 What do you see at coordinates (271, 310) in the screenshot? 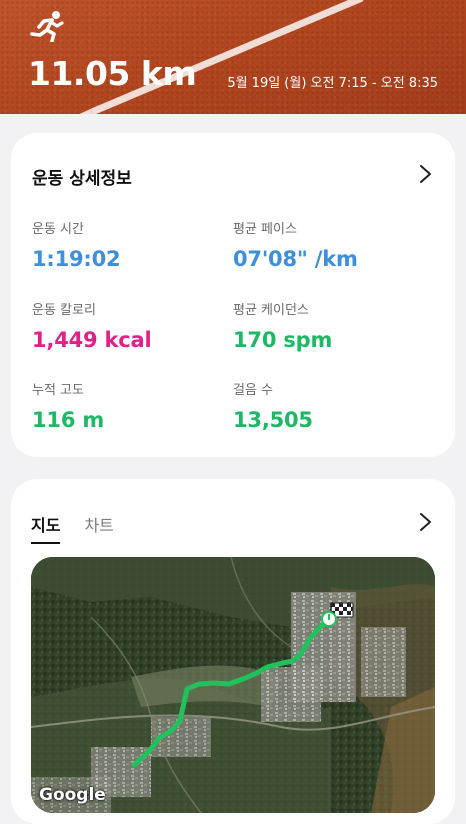
I see `metric-label: 평균 케이던스` at bounding box center [271, 310].